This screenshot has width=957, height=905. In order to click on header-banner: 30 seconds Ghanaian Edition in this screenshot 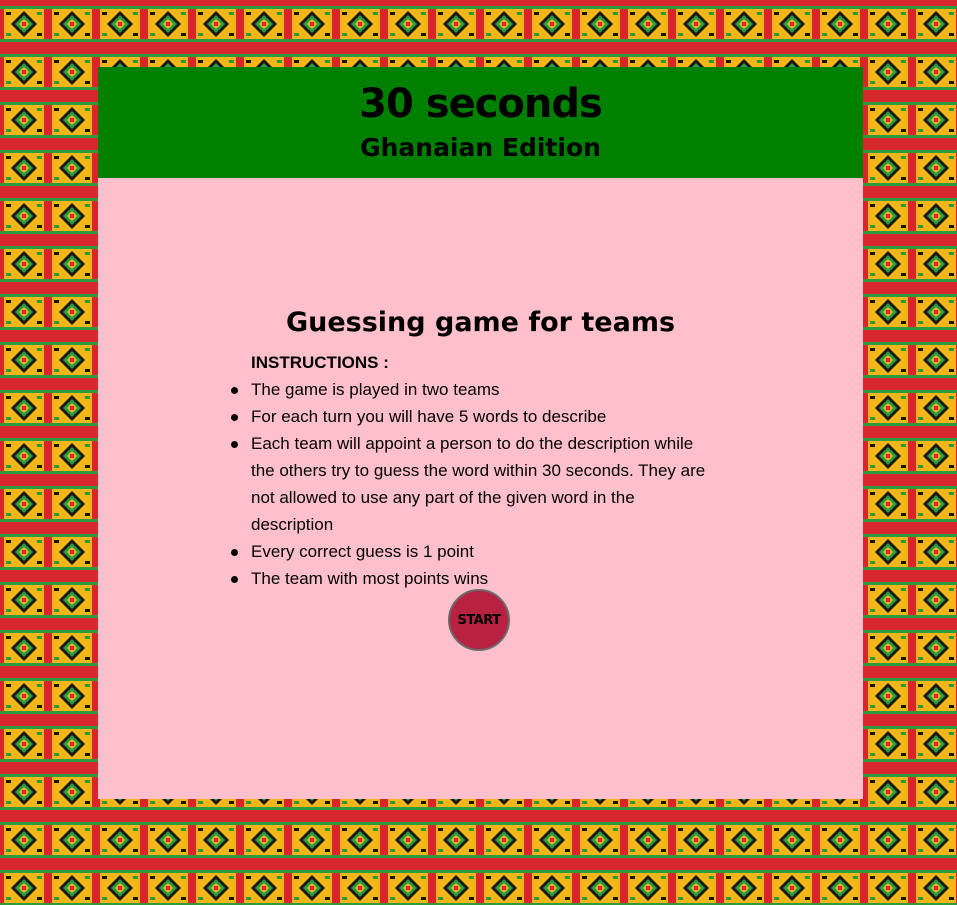, I will do `click(480, 122)`.